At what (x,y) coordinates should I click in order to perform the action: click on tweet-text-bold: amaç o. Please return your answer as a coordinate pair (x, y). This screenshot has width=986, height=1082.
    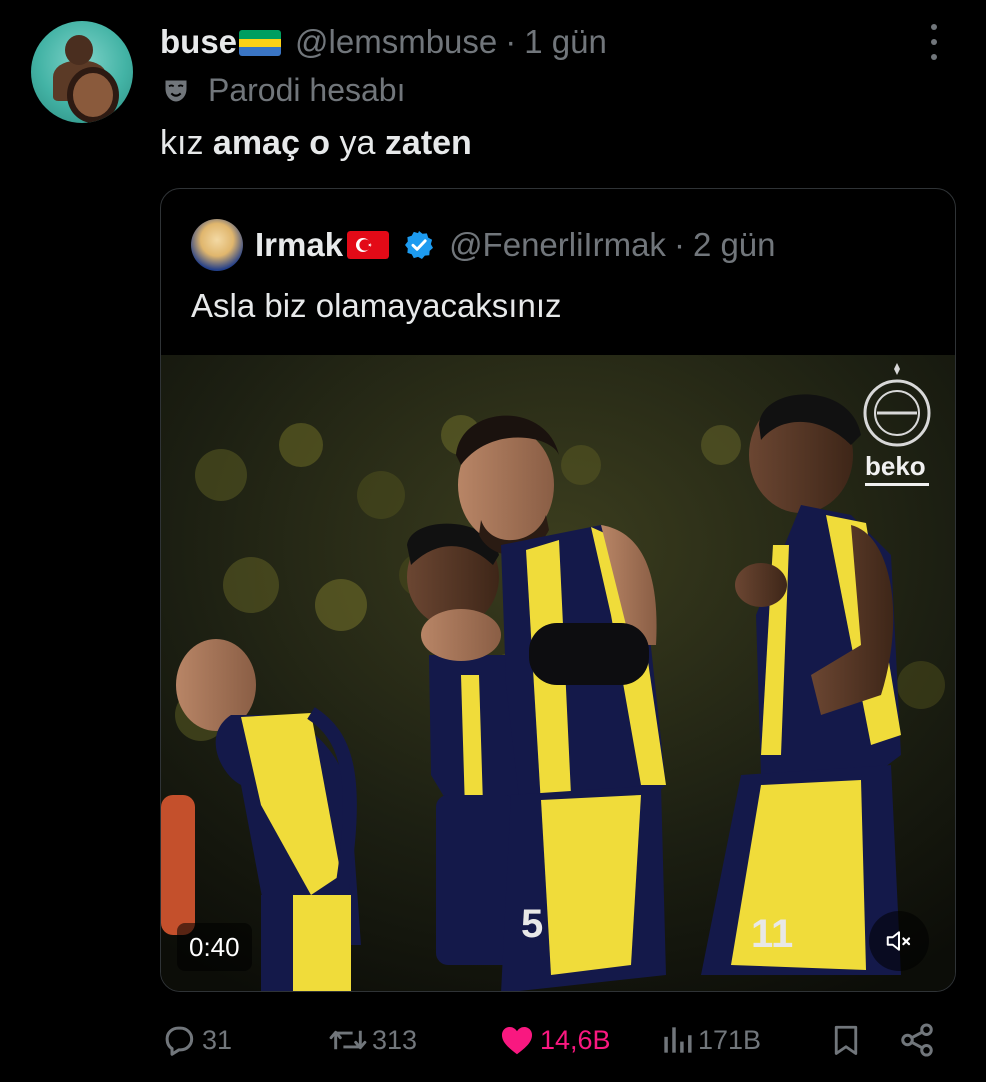
    Looking at the image, I should click on (271, 143).